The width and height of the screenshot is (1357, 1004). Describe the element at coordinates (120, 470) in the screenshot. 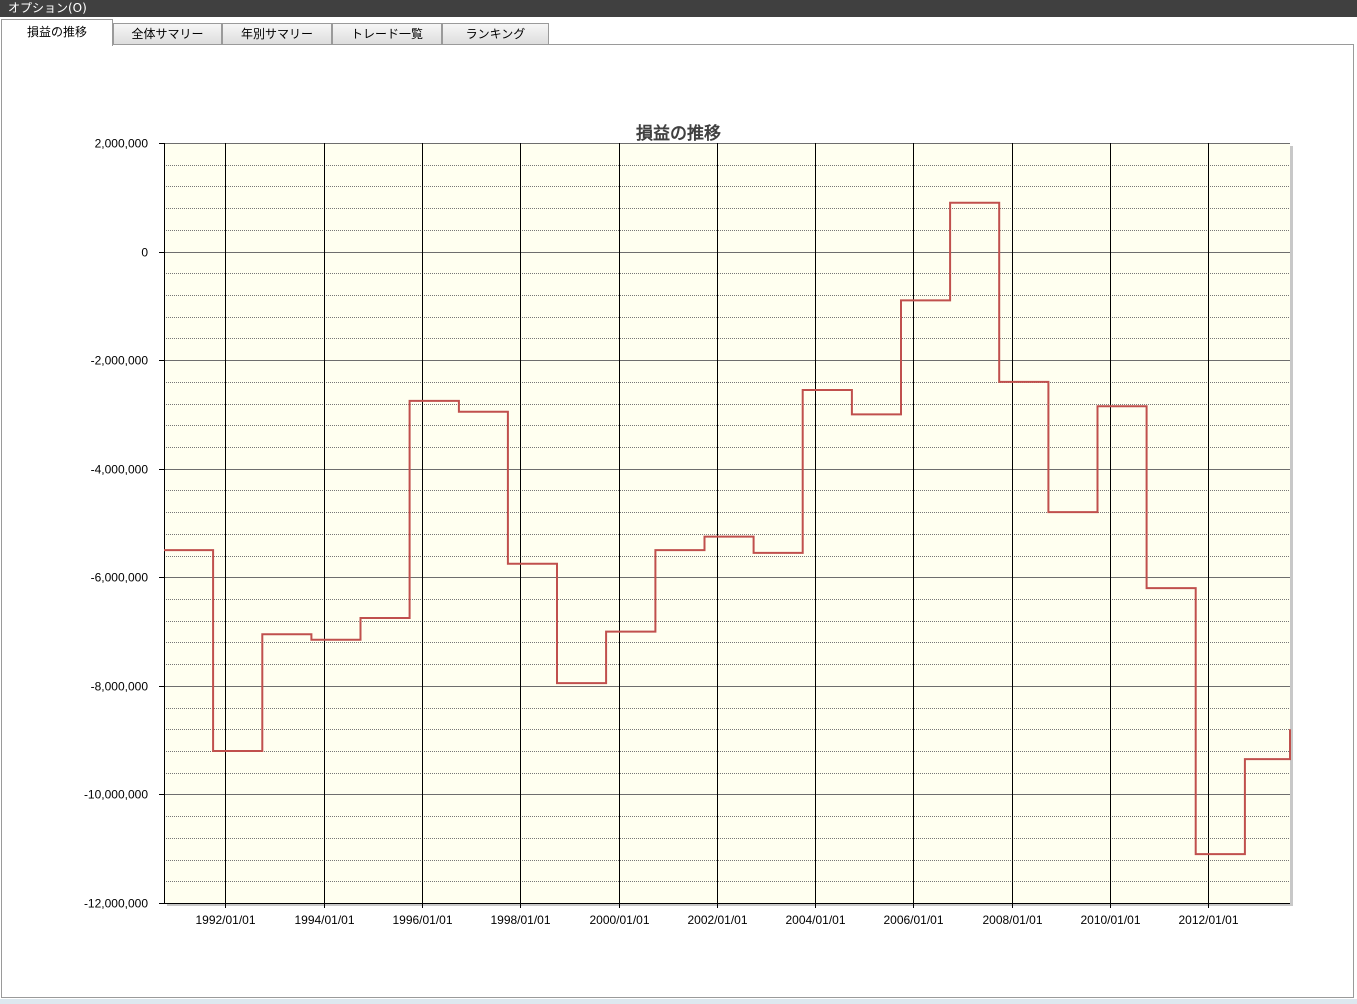

I see `y-tick-label: -4,000,000` at that location.